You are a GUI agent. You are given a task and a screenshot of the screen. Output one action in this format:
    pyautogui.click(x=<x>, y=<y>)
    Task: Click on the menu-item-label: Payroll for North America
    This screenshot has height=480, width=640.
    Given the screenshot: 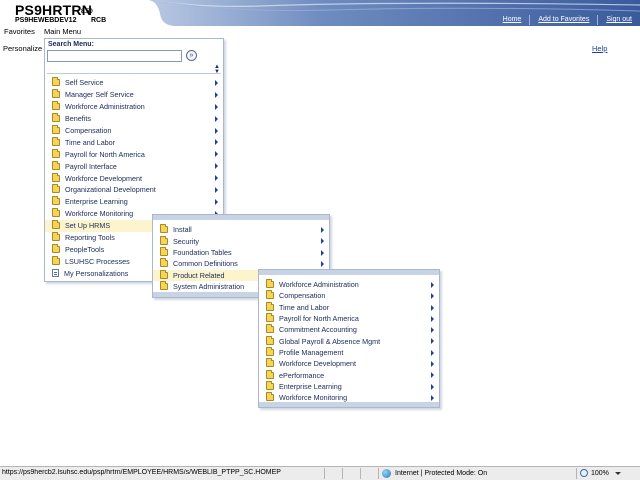 What is the action you would take?
    pyautogui.click(x=105, y=154)
    